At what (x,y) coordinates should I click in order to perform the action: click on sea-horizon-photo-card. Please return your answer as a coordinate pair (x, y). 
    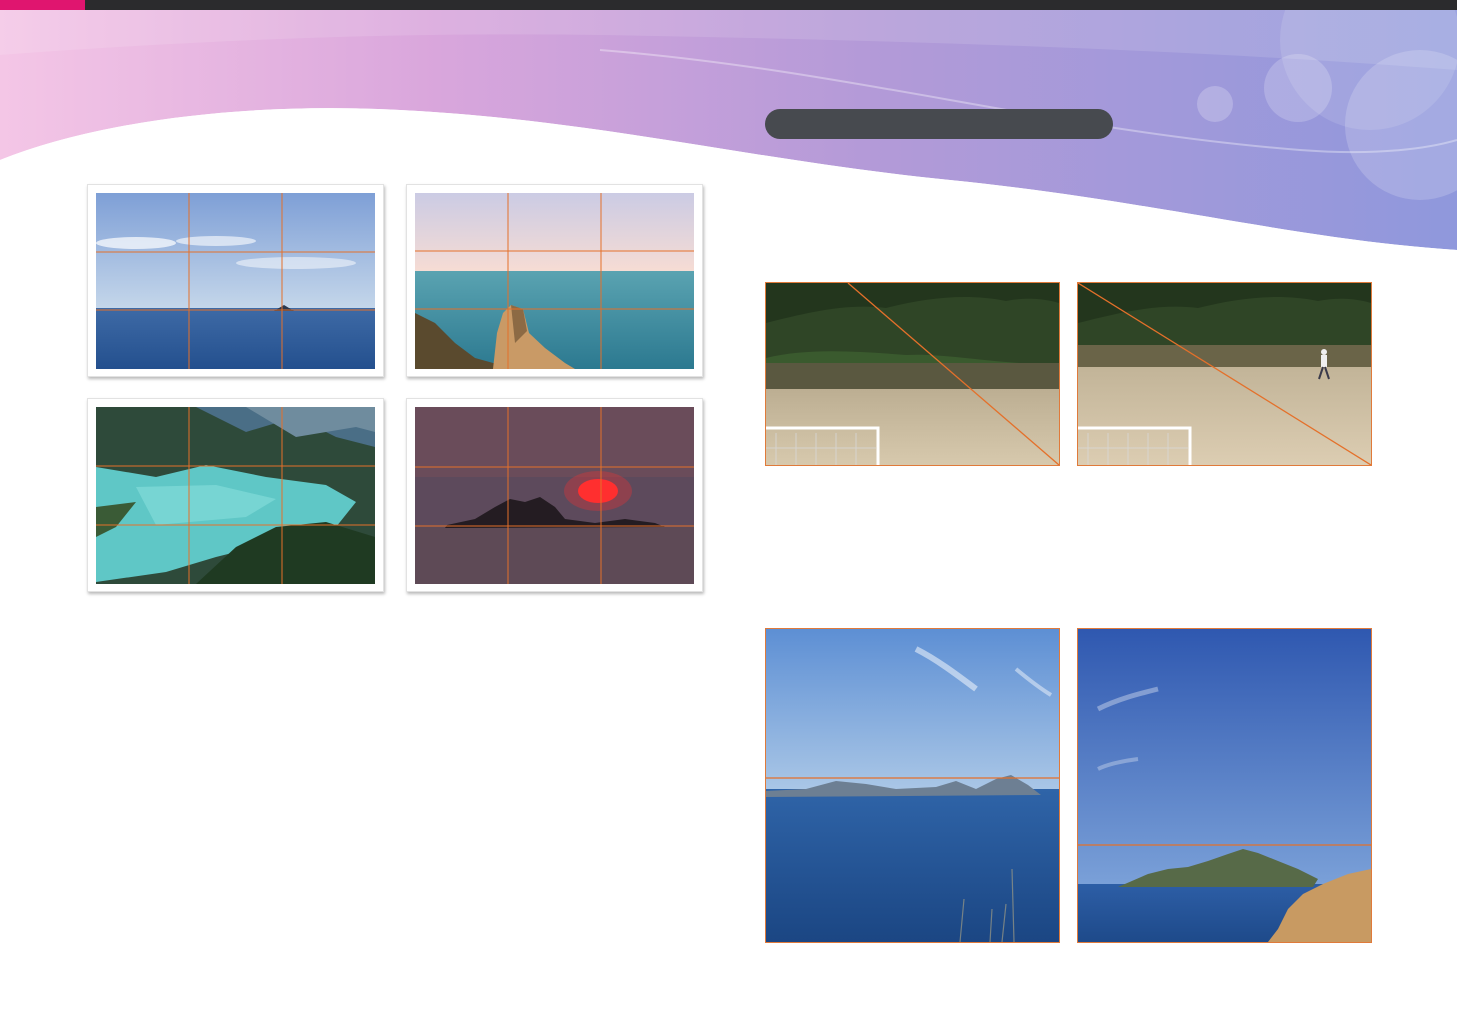
    Looking at the image, I should click on (235, 280).